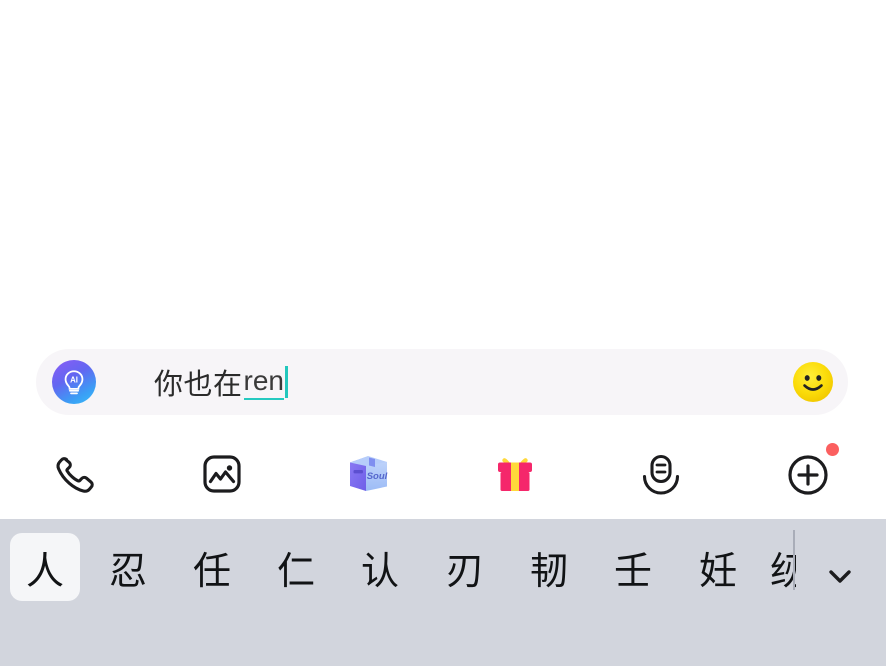 The image size is (886, 666). What do you see at coordinates (263, 382) in the screenshot?
I see `input-composing-text: ren` at bounding box center [263, 382].